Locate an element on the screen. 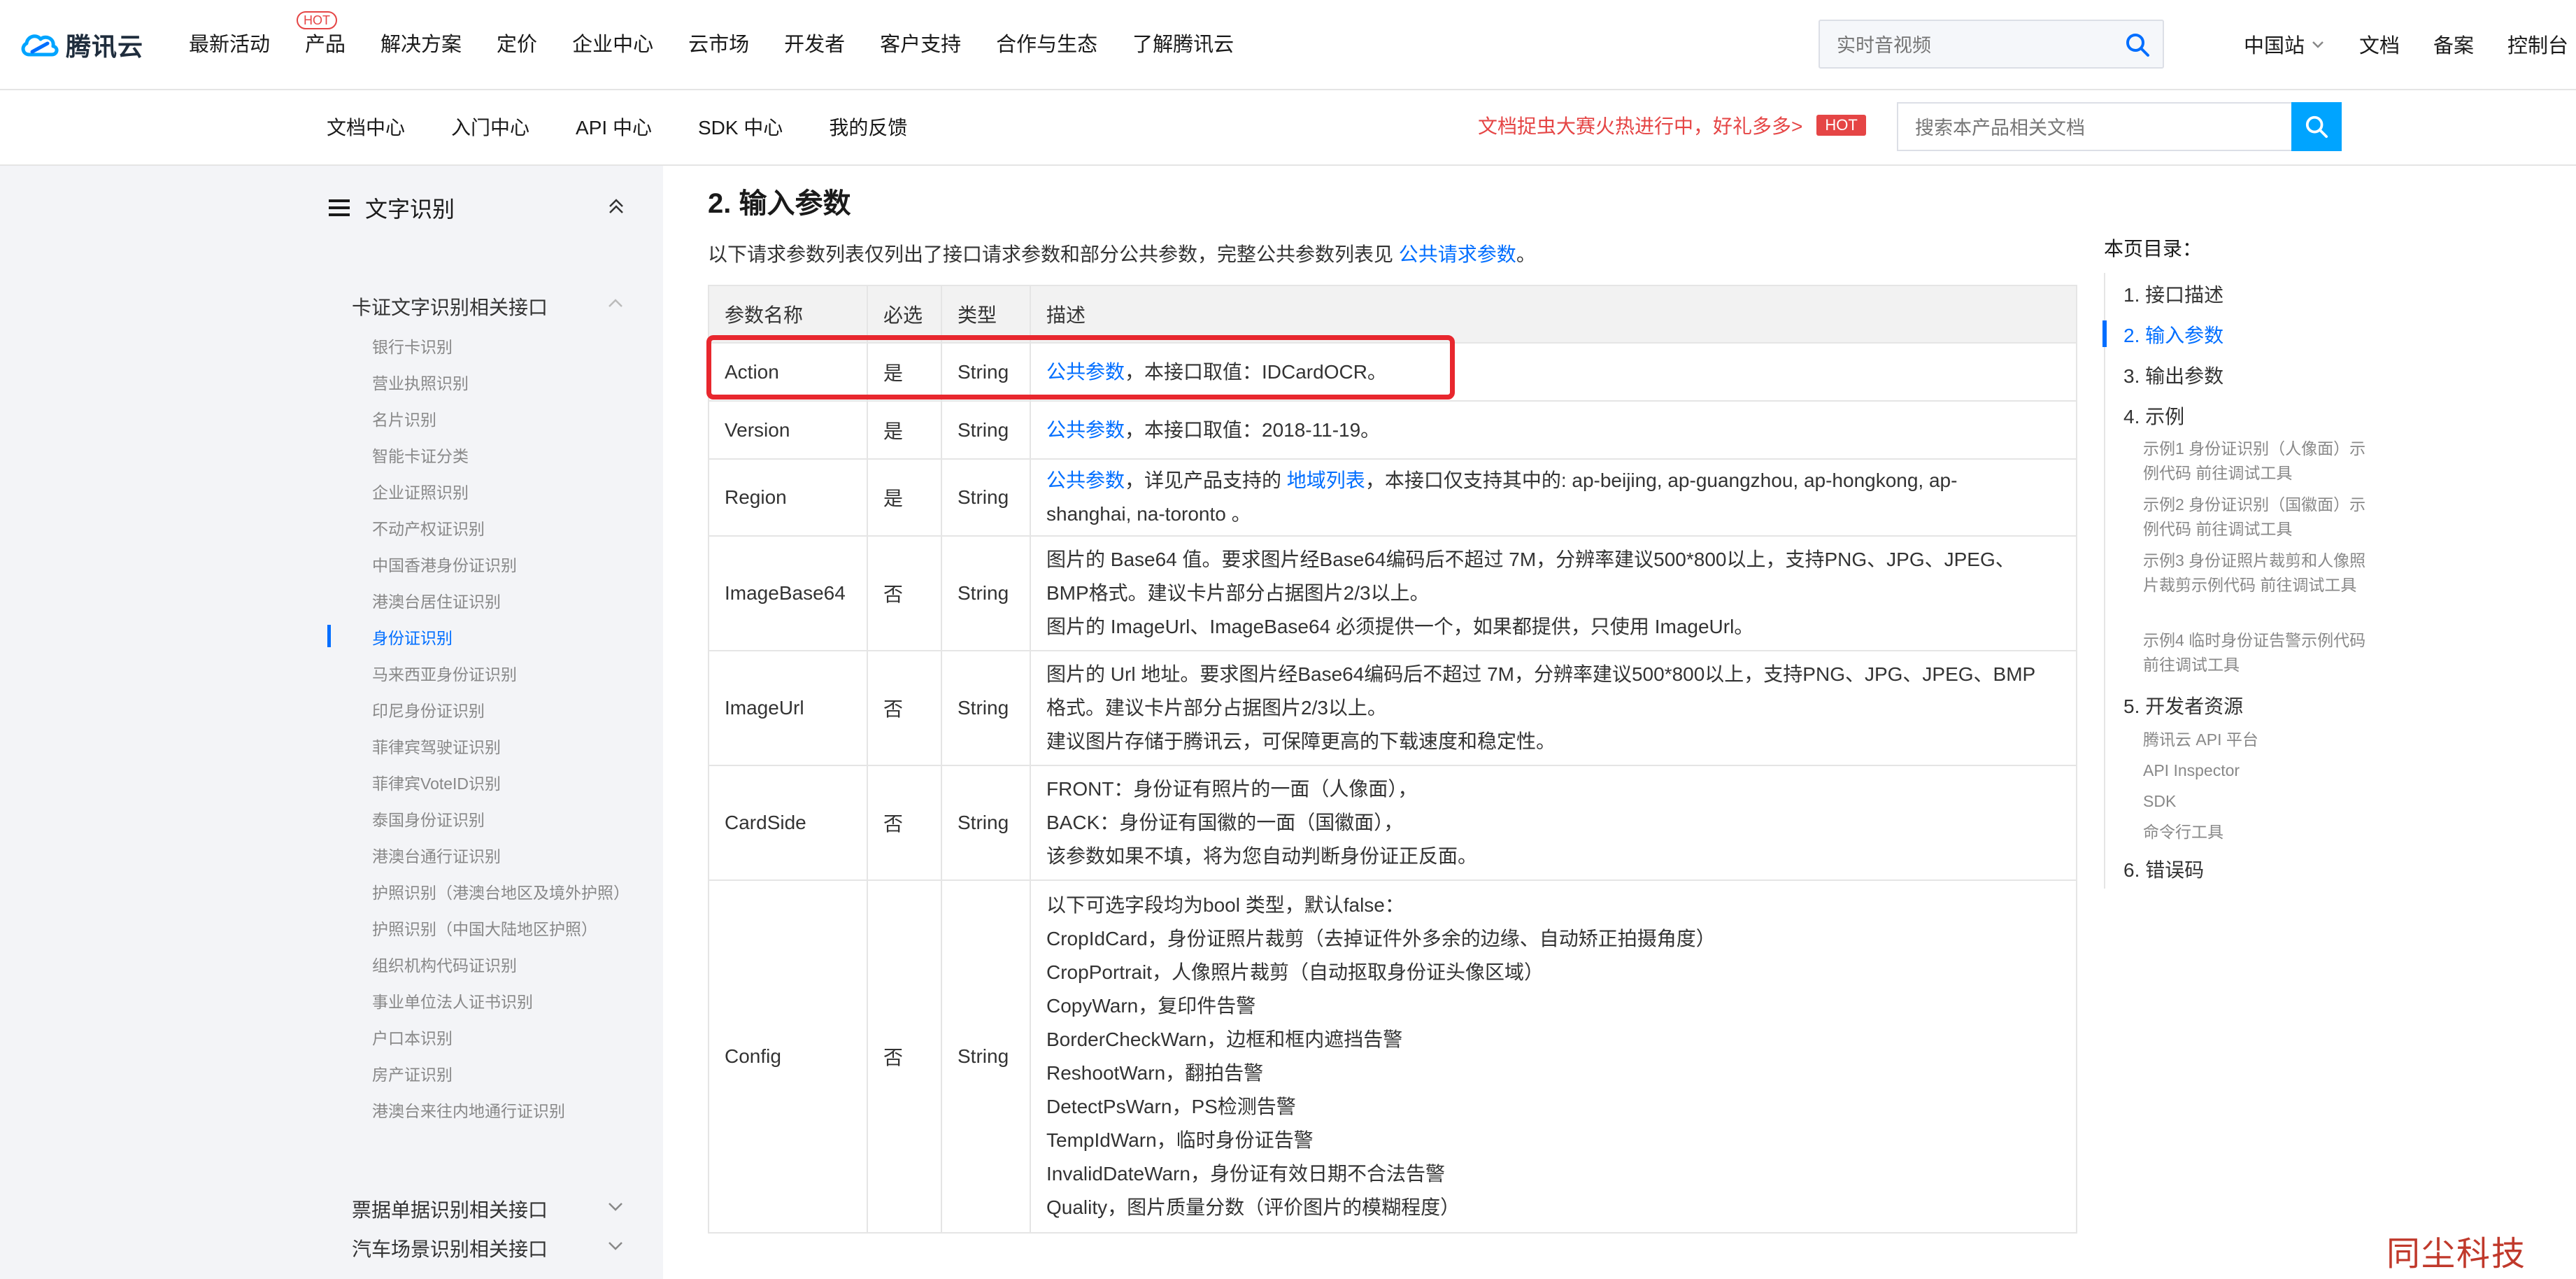 The width and height of the screenshot is (2576, 1279). docs-link: 文档 is located at coordinates (2379, 44).